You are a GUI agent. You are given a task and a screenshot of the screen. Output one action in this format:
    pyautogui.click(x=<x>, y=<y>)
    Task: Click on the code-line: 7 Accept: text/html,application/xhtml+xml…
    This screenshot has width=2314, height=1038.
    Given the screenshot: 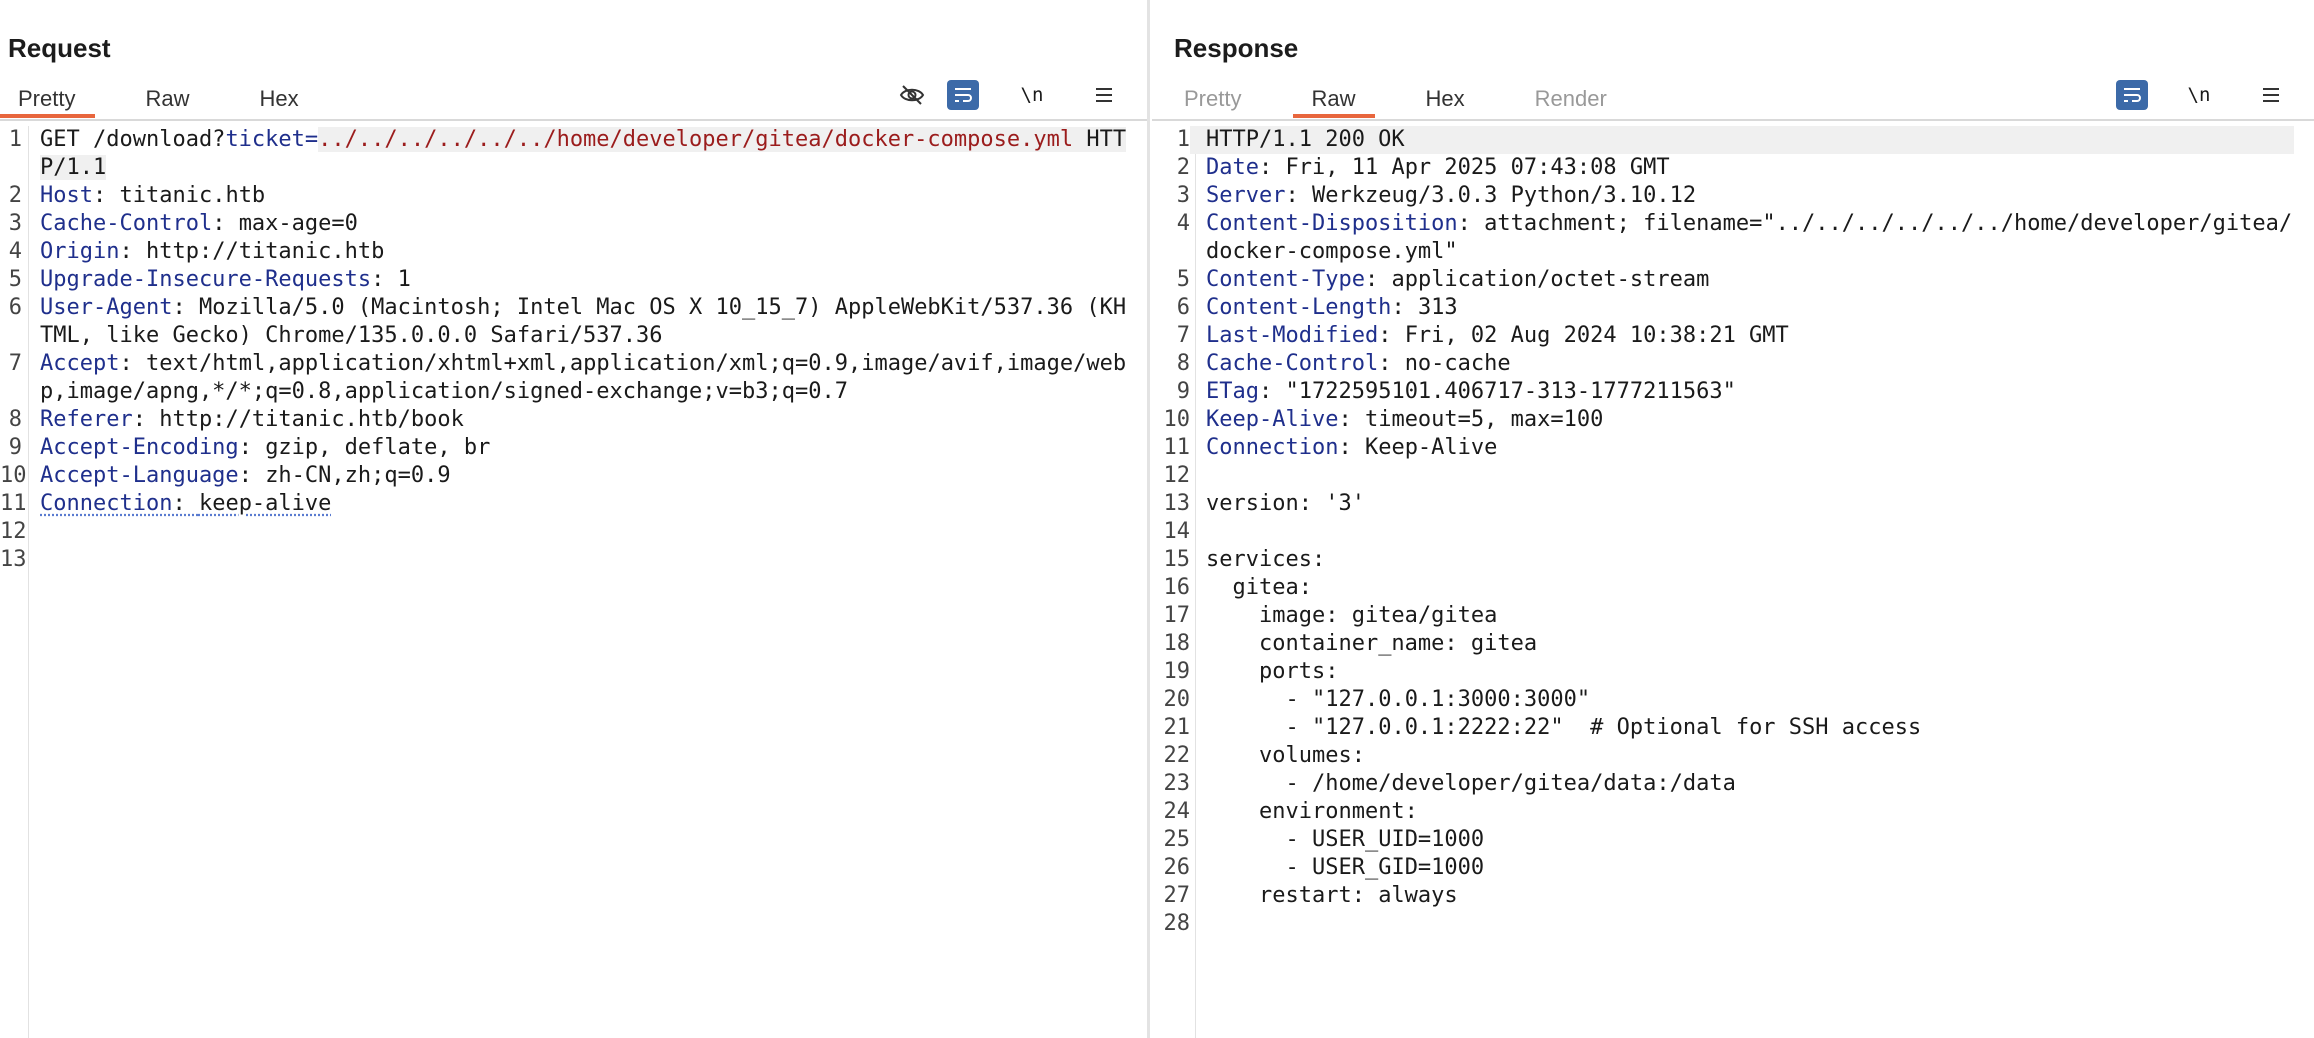 What is the action you would take?
    pyautogui.click(x=573, y=378)
    